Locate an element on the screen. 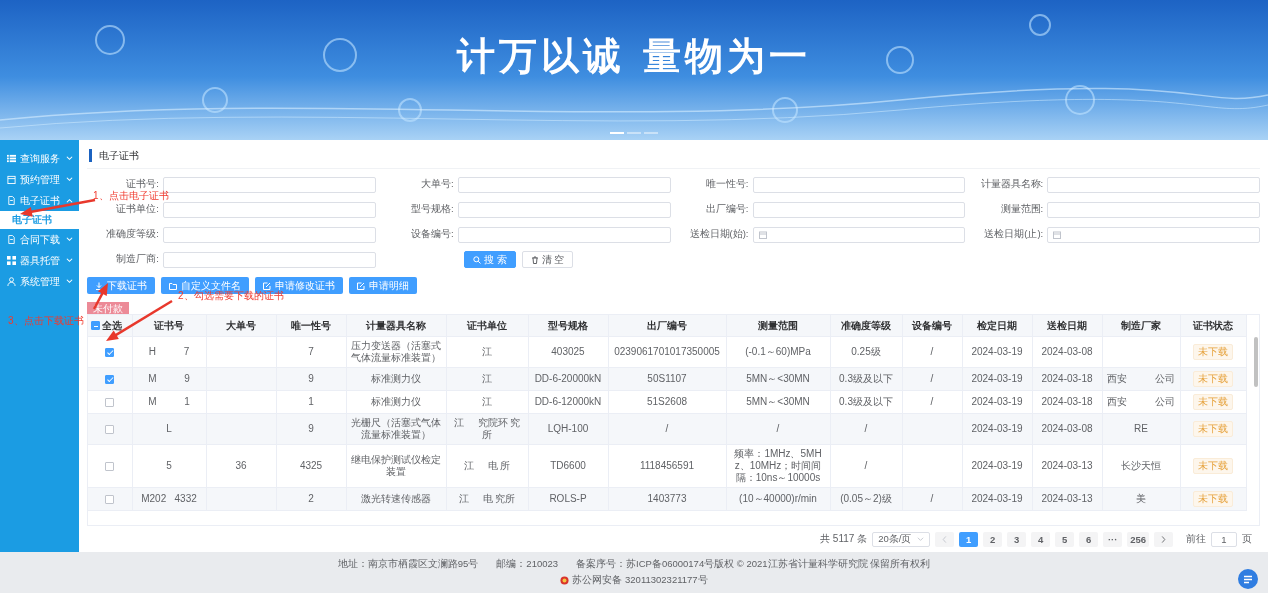 This screenshot has height=593, width=1268. page-suffix: 页 is located at coordinates (1247, 539).